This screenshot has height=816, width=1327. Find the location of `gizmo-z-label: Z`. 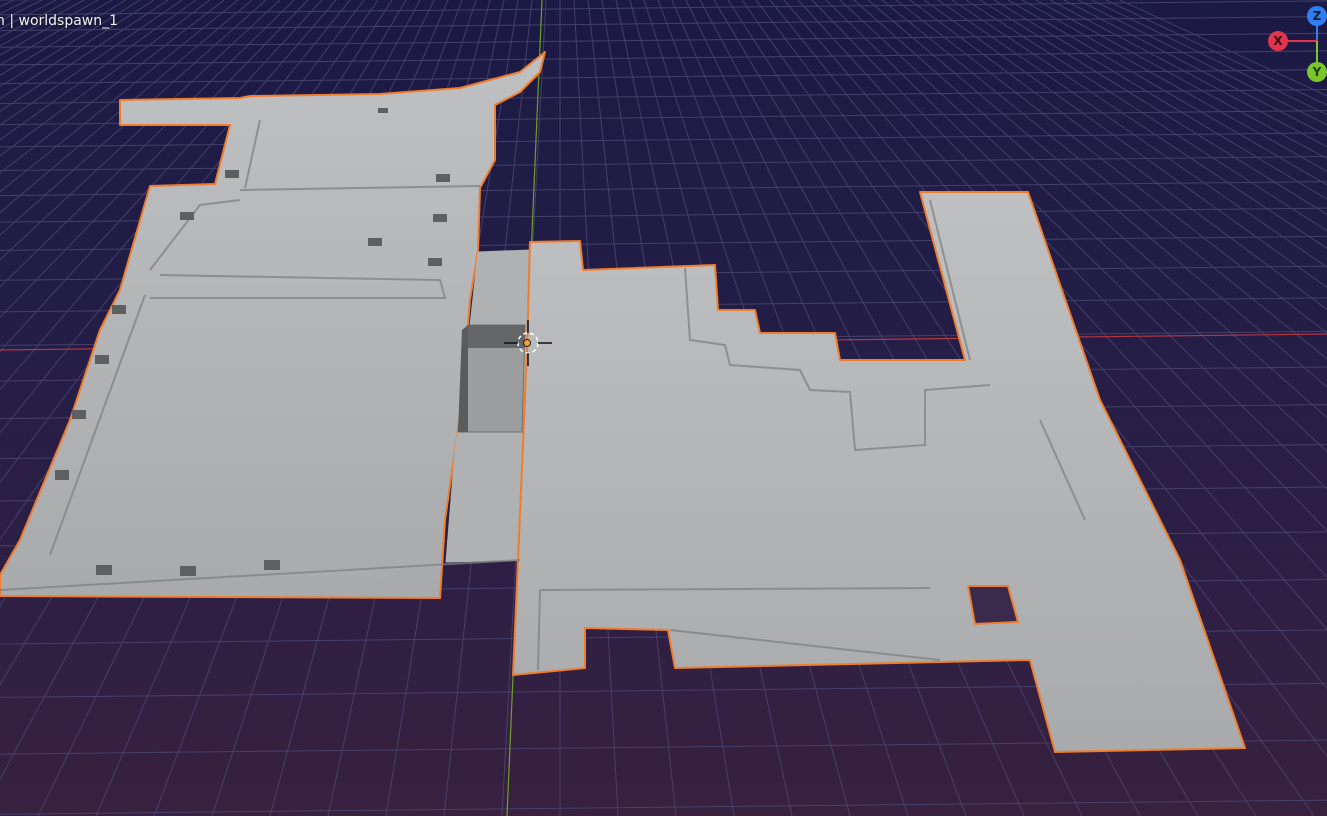

gizmo-z-label: Z is located at coordinates (1317, 16).